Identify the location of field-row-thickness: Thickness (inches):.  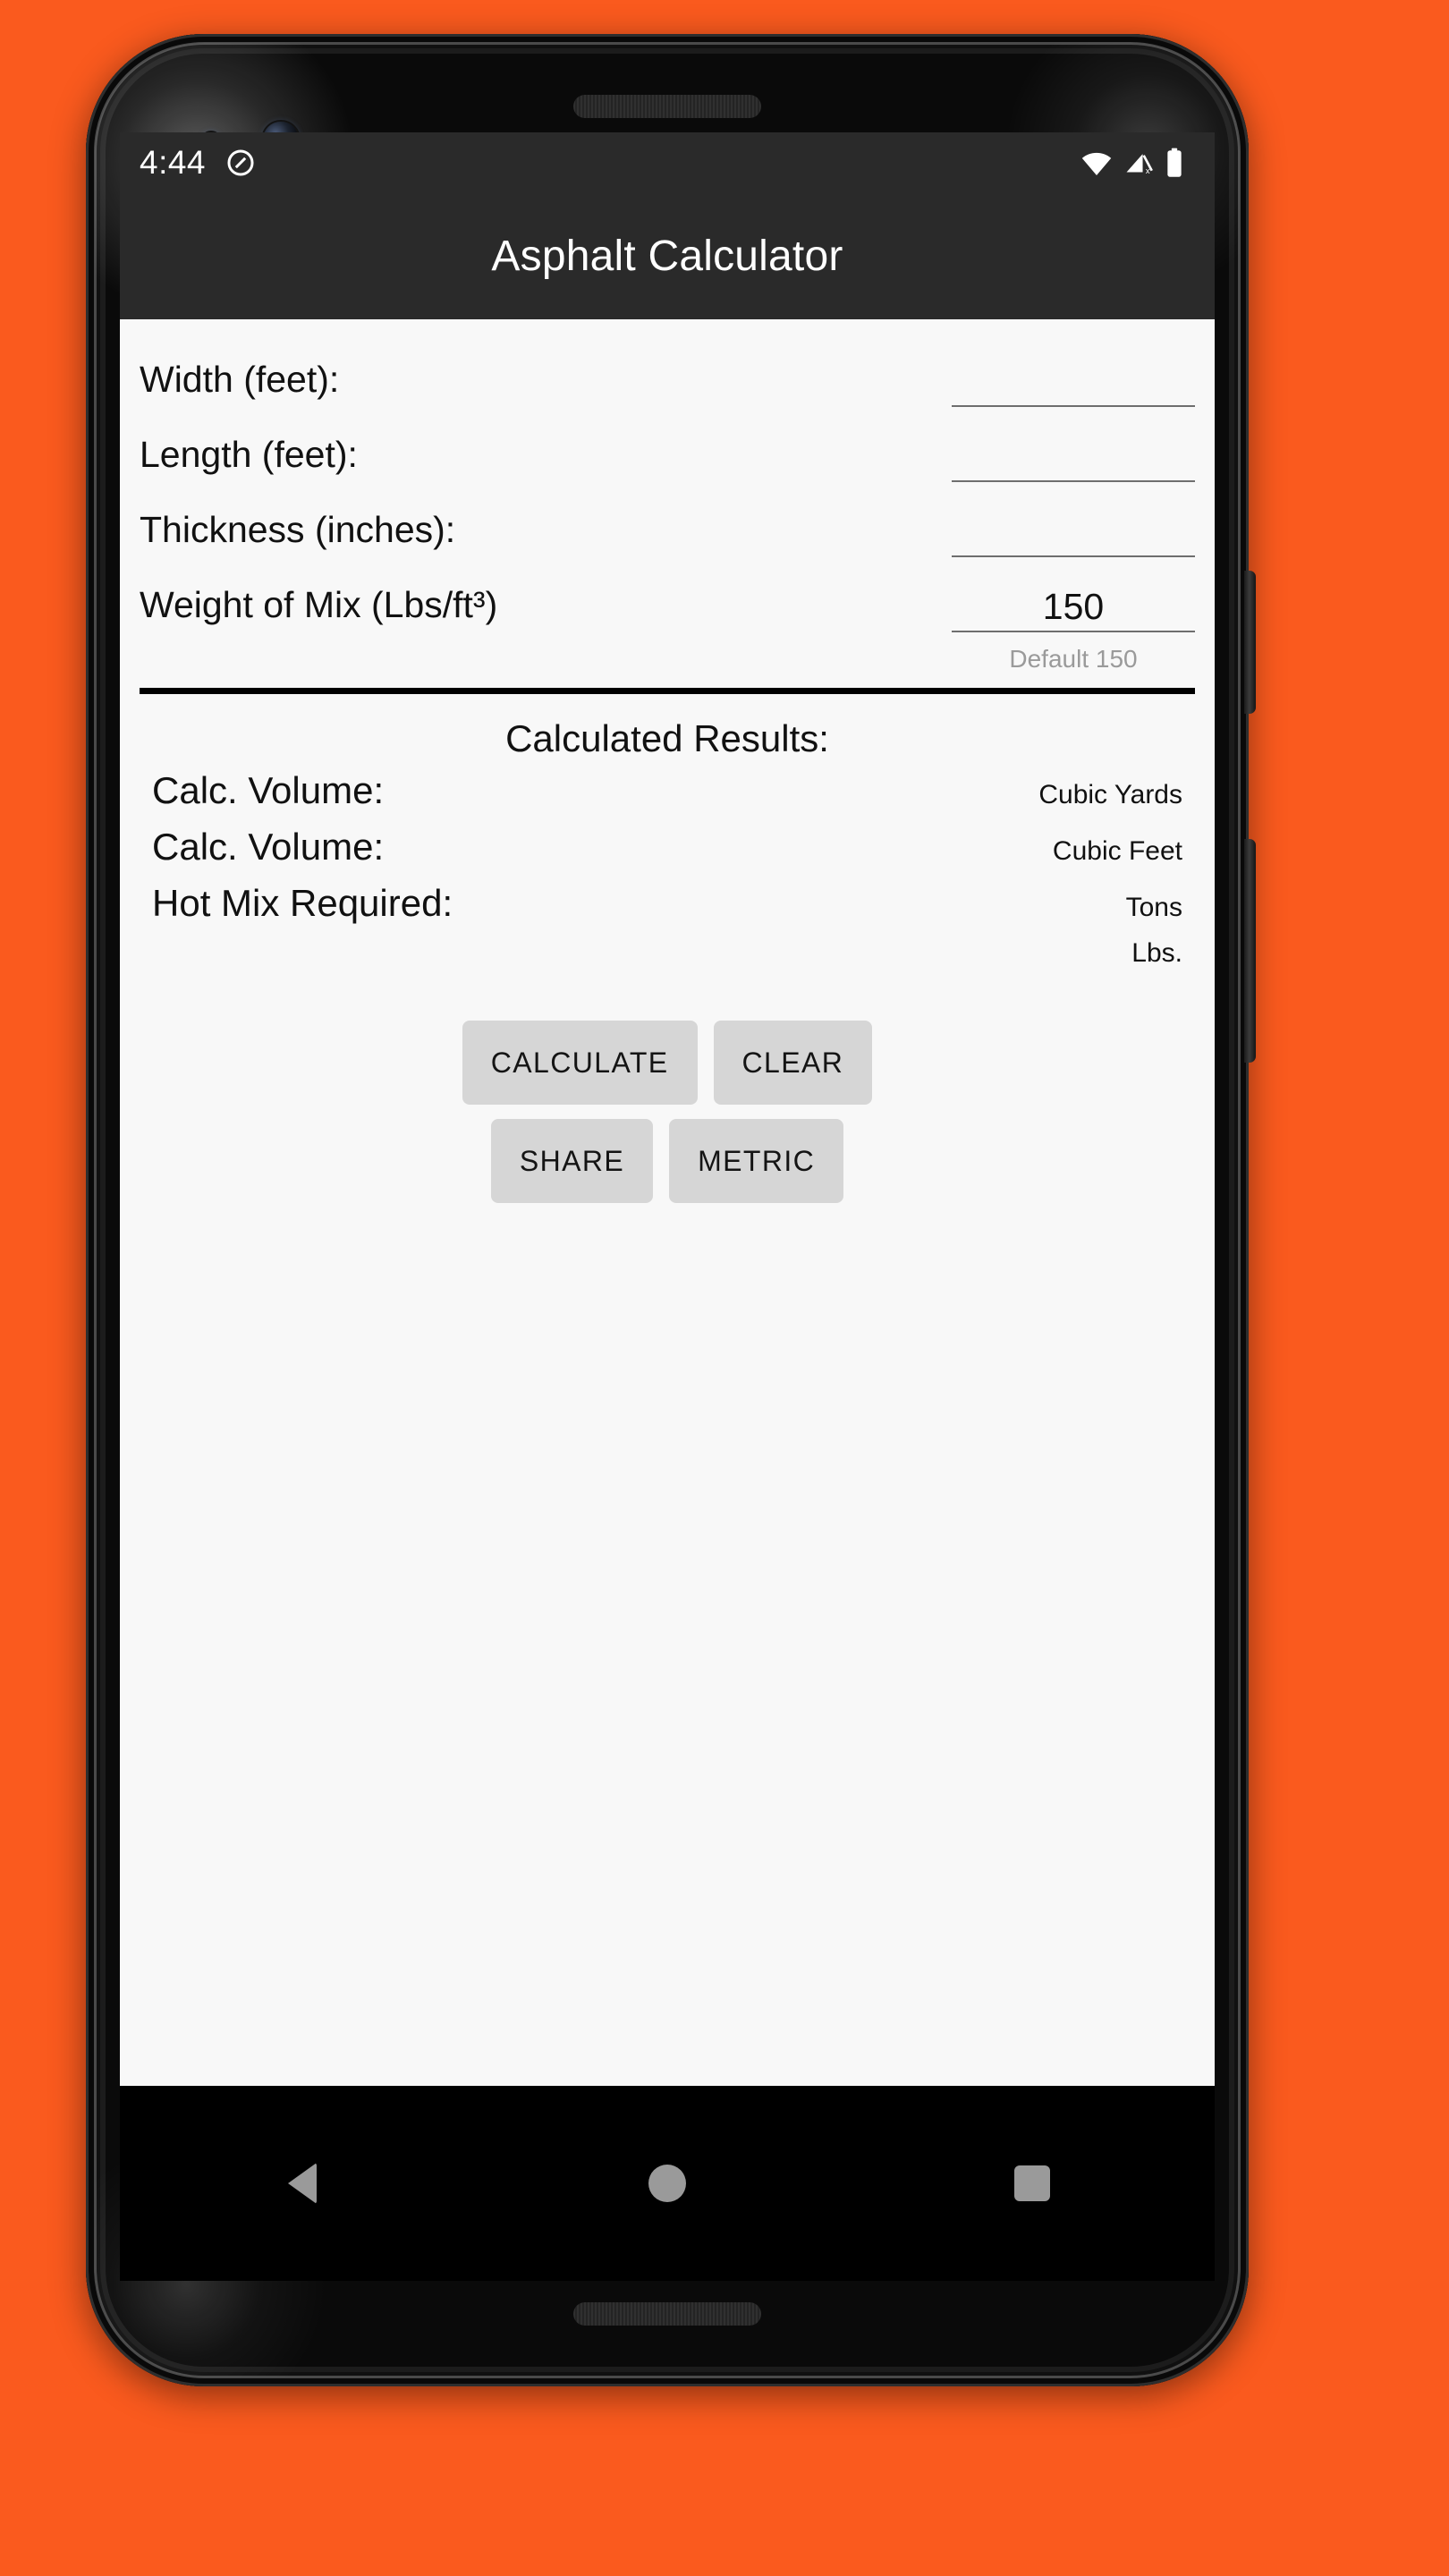
(667, 519).